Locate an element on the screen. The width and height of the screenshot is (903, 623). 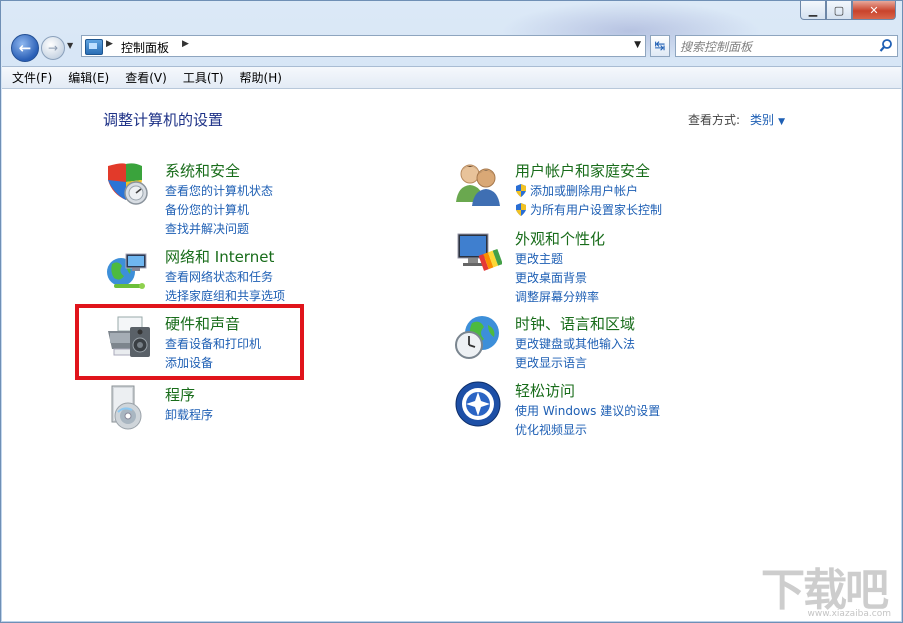
back-button: ← is located at coordinates (25, 48).